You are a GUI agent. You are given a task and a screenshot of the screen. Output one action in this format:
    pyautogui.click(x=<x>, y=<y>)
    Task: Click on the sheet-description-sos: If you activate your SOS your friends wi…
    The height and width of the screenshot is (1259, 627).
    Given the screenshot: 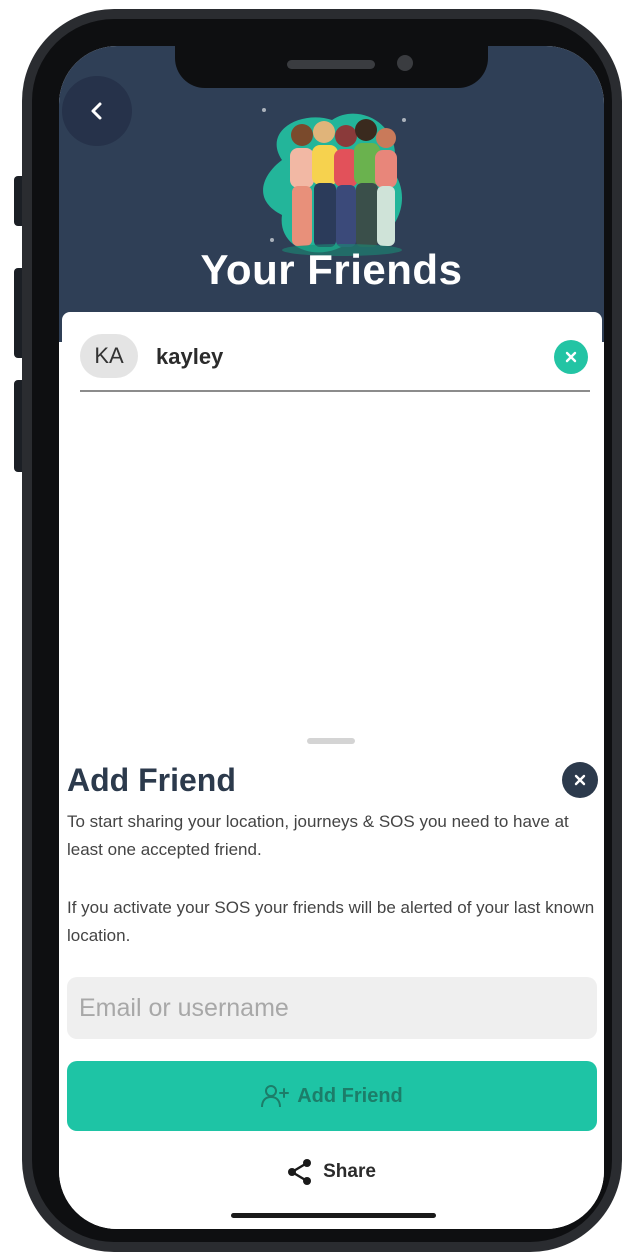 What is the action you would take?
    pyautogui.click(x=331, y=921)
    